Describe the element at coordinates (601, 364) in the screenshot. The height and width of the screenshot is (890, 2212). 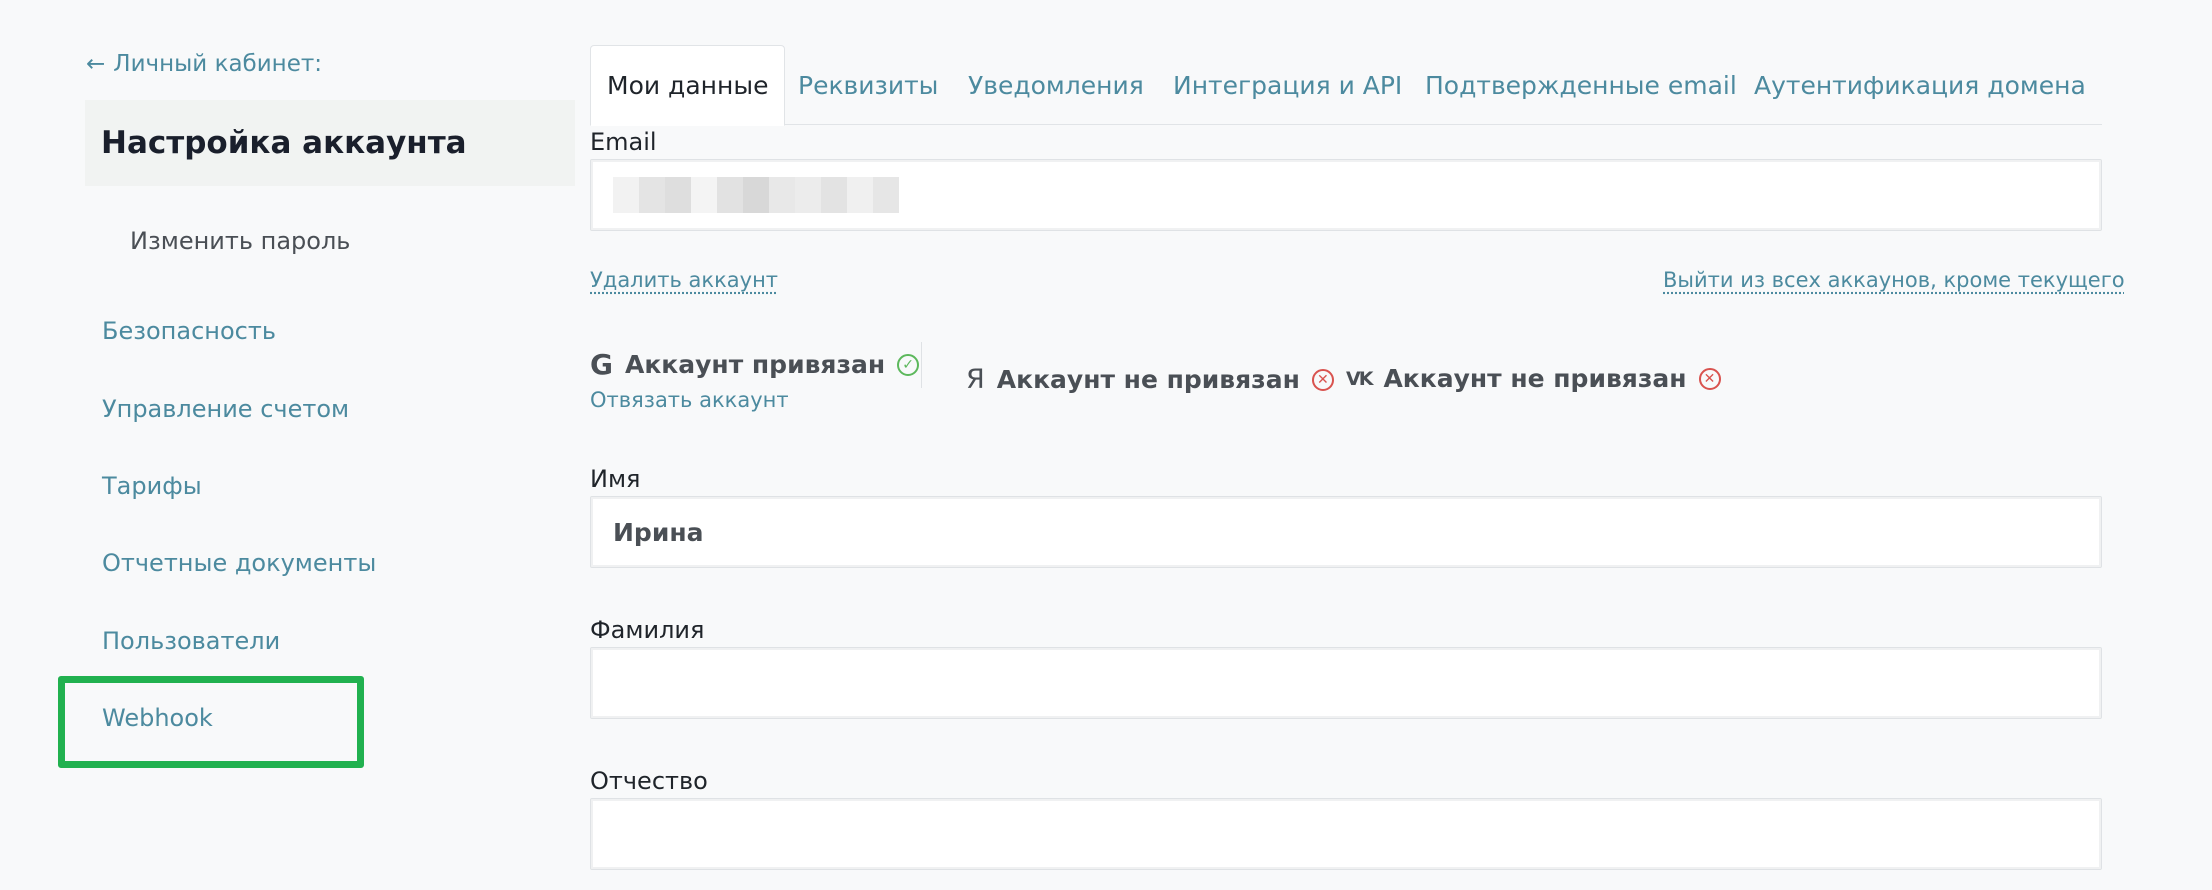
I see `google-icon: G` at that location.